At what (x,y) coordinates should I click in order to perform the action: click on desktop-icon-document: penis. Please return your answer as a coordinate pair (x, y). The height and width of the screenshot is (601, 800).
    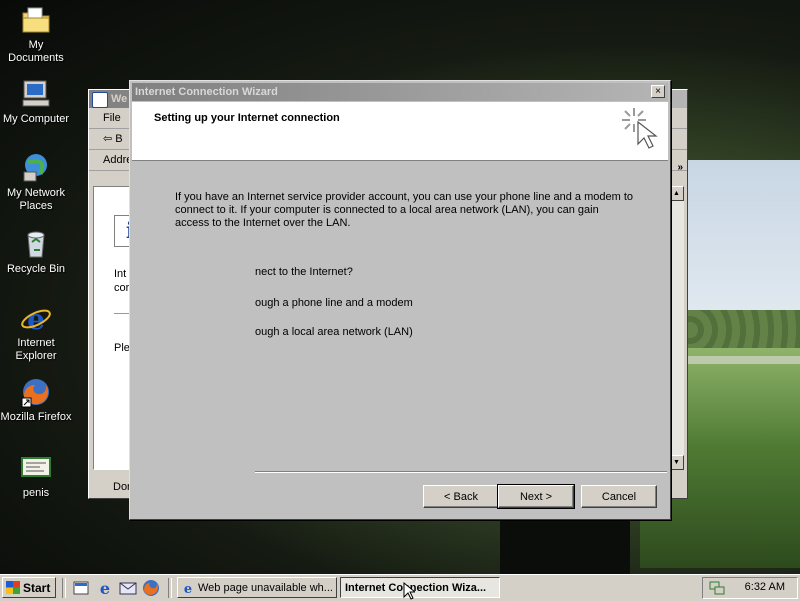
    Looking at the image, I should click on (36, 476).